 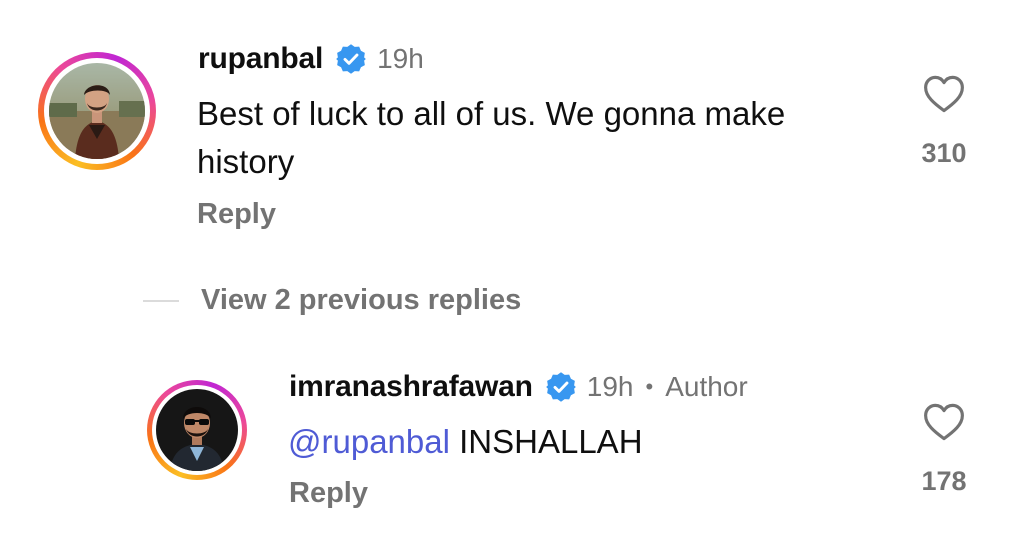 What do you see at coordinates (161, 300) in the screenshot?
I see `thread-divider` at bounding box center [161, 300].